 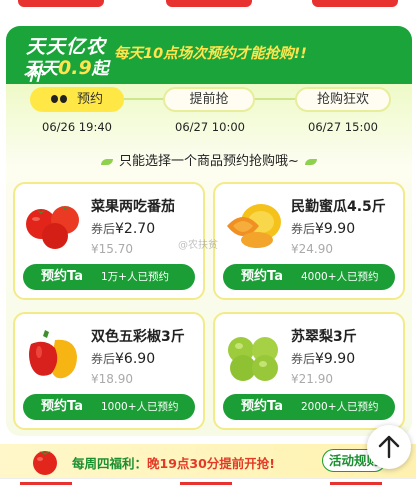 I want to click on product-name: 双色五彩椒3斤, so click(x=138, y=337).